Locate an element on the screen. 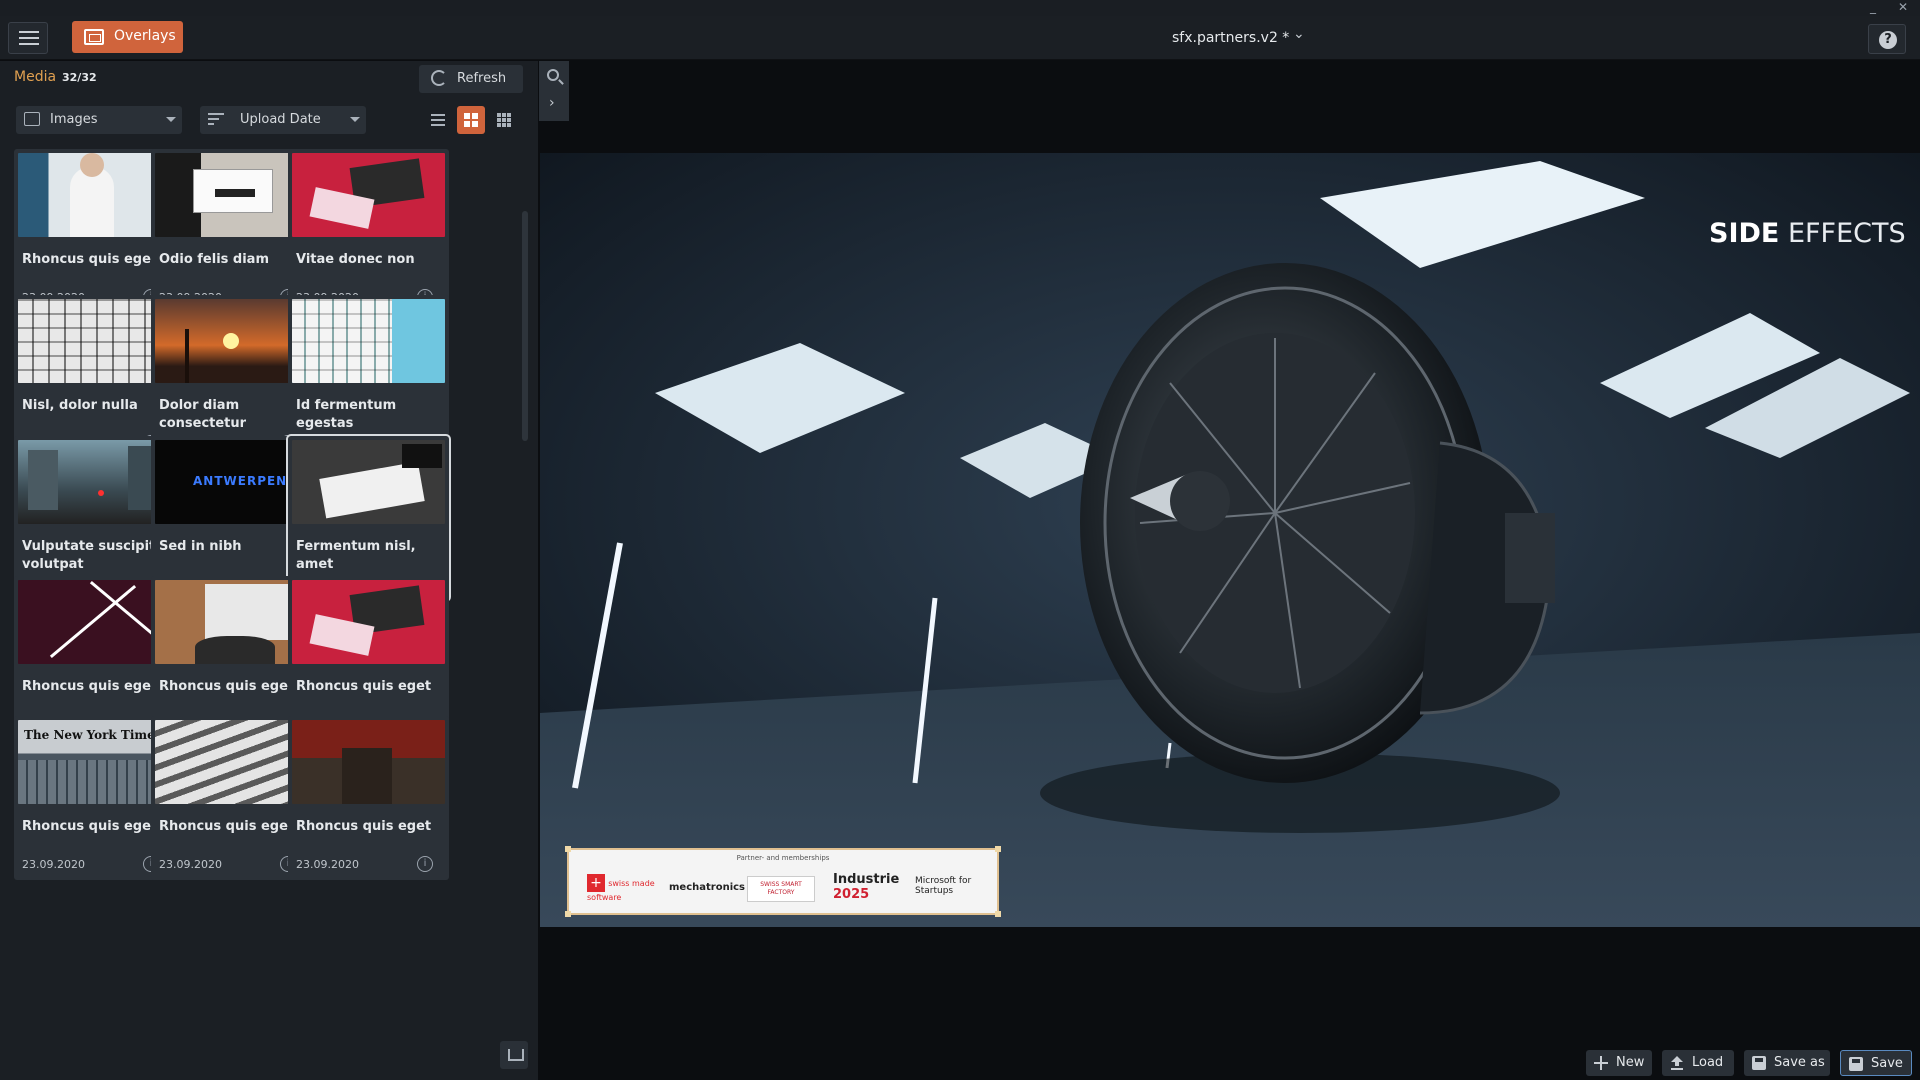  upload-button is located at coordinates (514, 1055).